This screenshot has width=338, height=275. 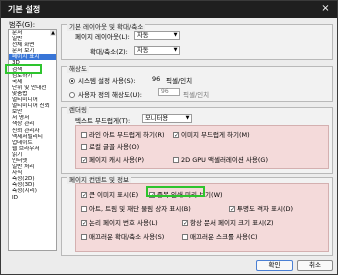 I want to click on zoom-value: 자동, so click(x=143, y=50).